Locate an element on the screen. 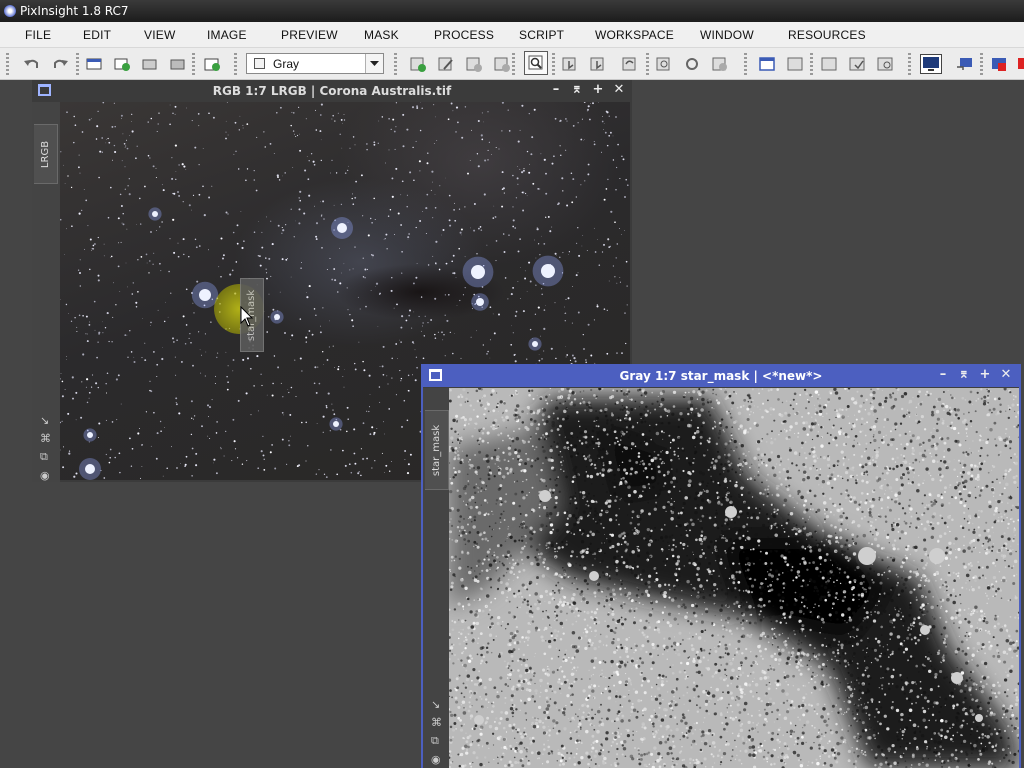 The image size is (1024, 768). new-image-icon is located at coordinates (94, 64).